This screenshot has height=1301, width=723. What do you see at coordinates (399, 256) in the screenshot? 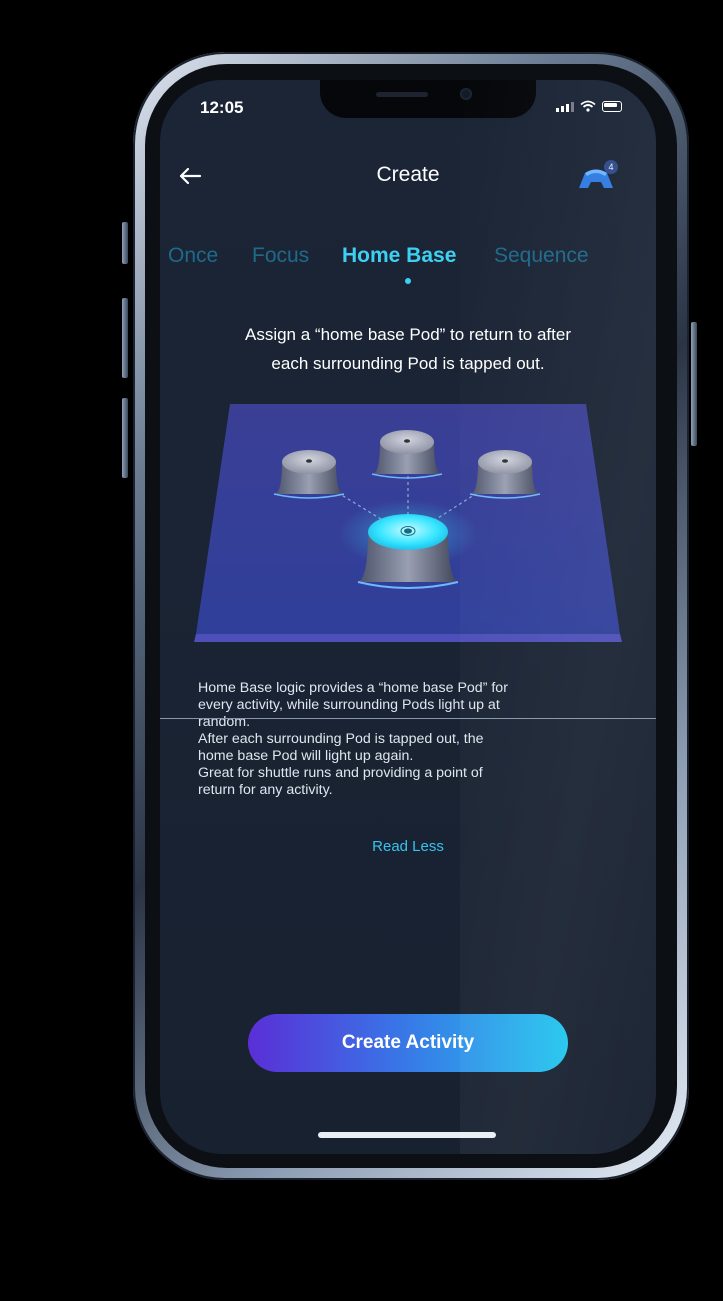
I see `tab-home-base: Home Base` at bounding box center [399, 256].